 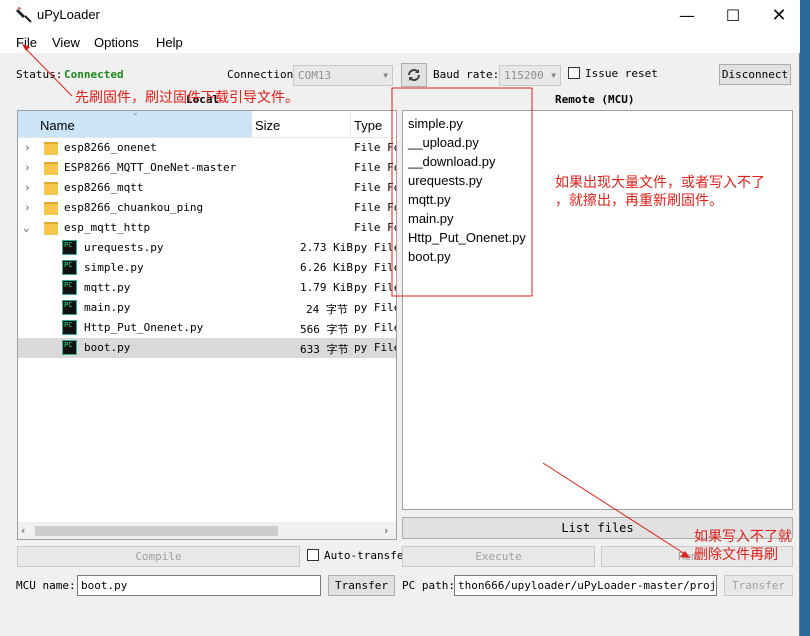 What do you see at coordinates (639, 201) in the screenshot?
I see `annotation-line: ，就擦出，再重新刷固件。` at bounding box center [639, 201].